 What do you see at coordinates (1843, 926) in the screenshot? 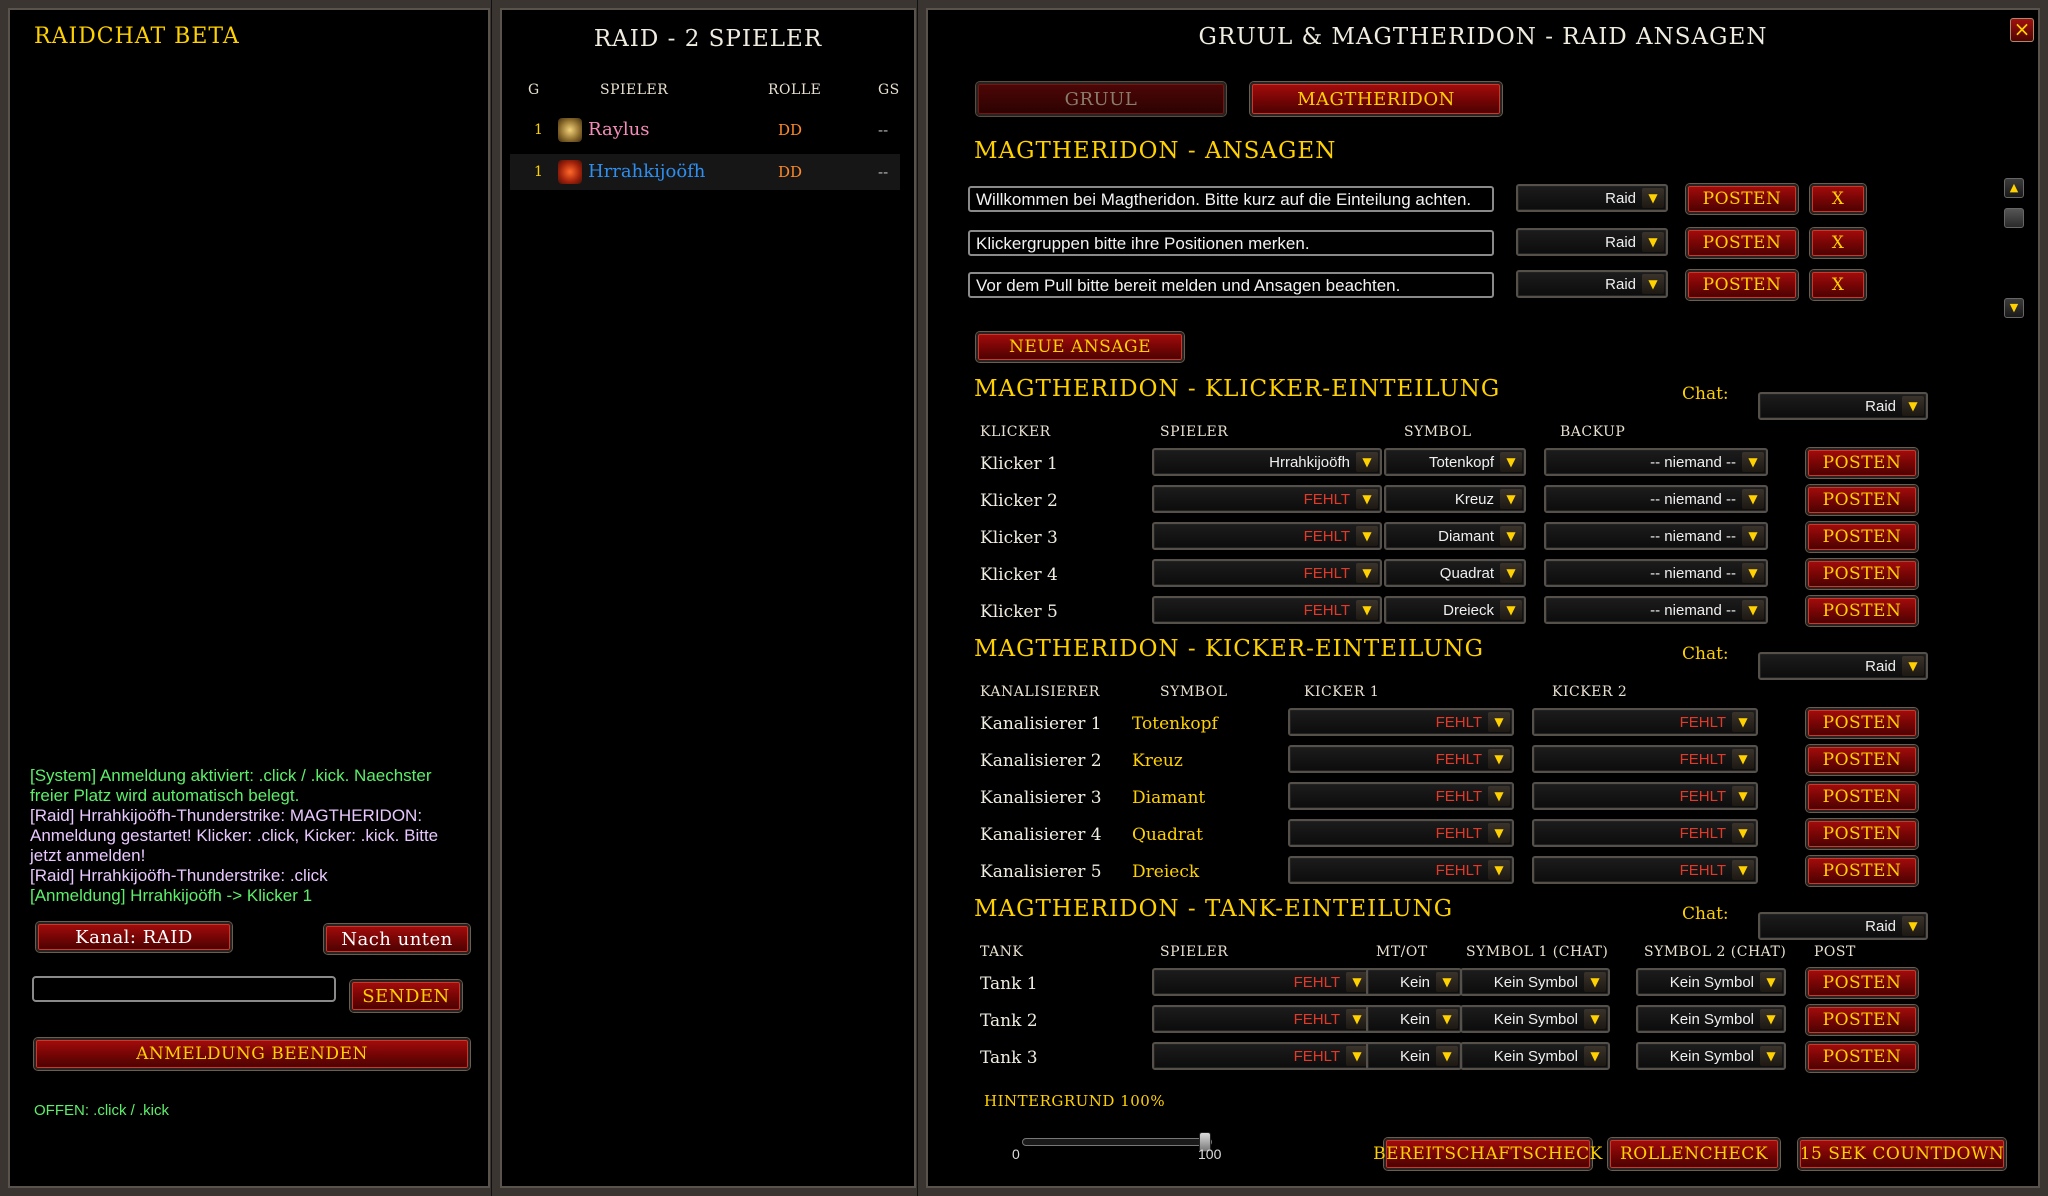
I see `tanks-chat-dropdown: Raid ▼` at bounding box center [1843, 926].